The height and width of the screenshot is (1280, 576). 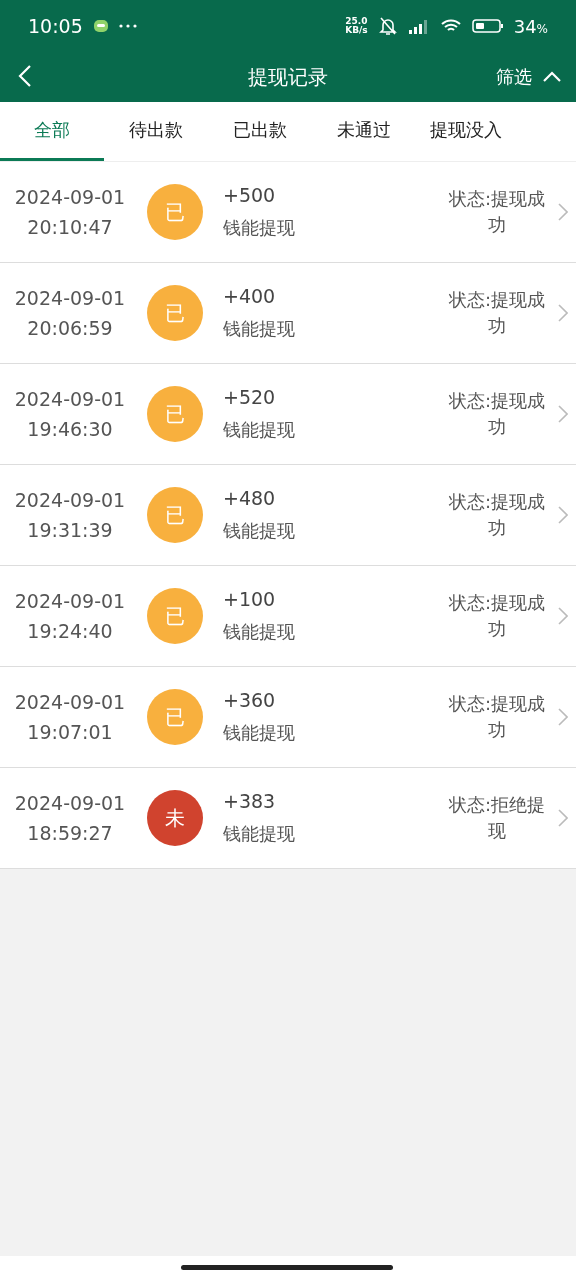 I want to click on amount: +360, so click(x=250, y=700).